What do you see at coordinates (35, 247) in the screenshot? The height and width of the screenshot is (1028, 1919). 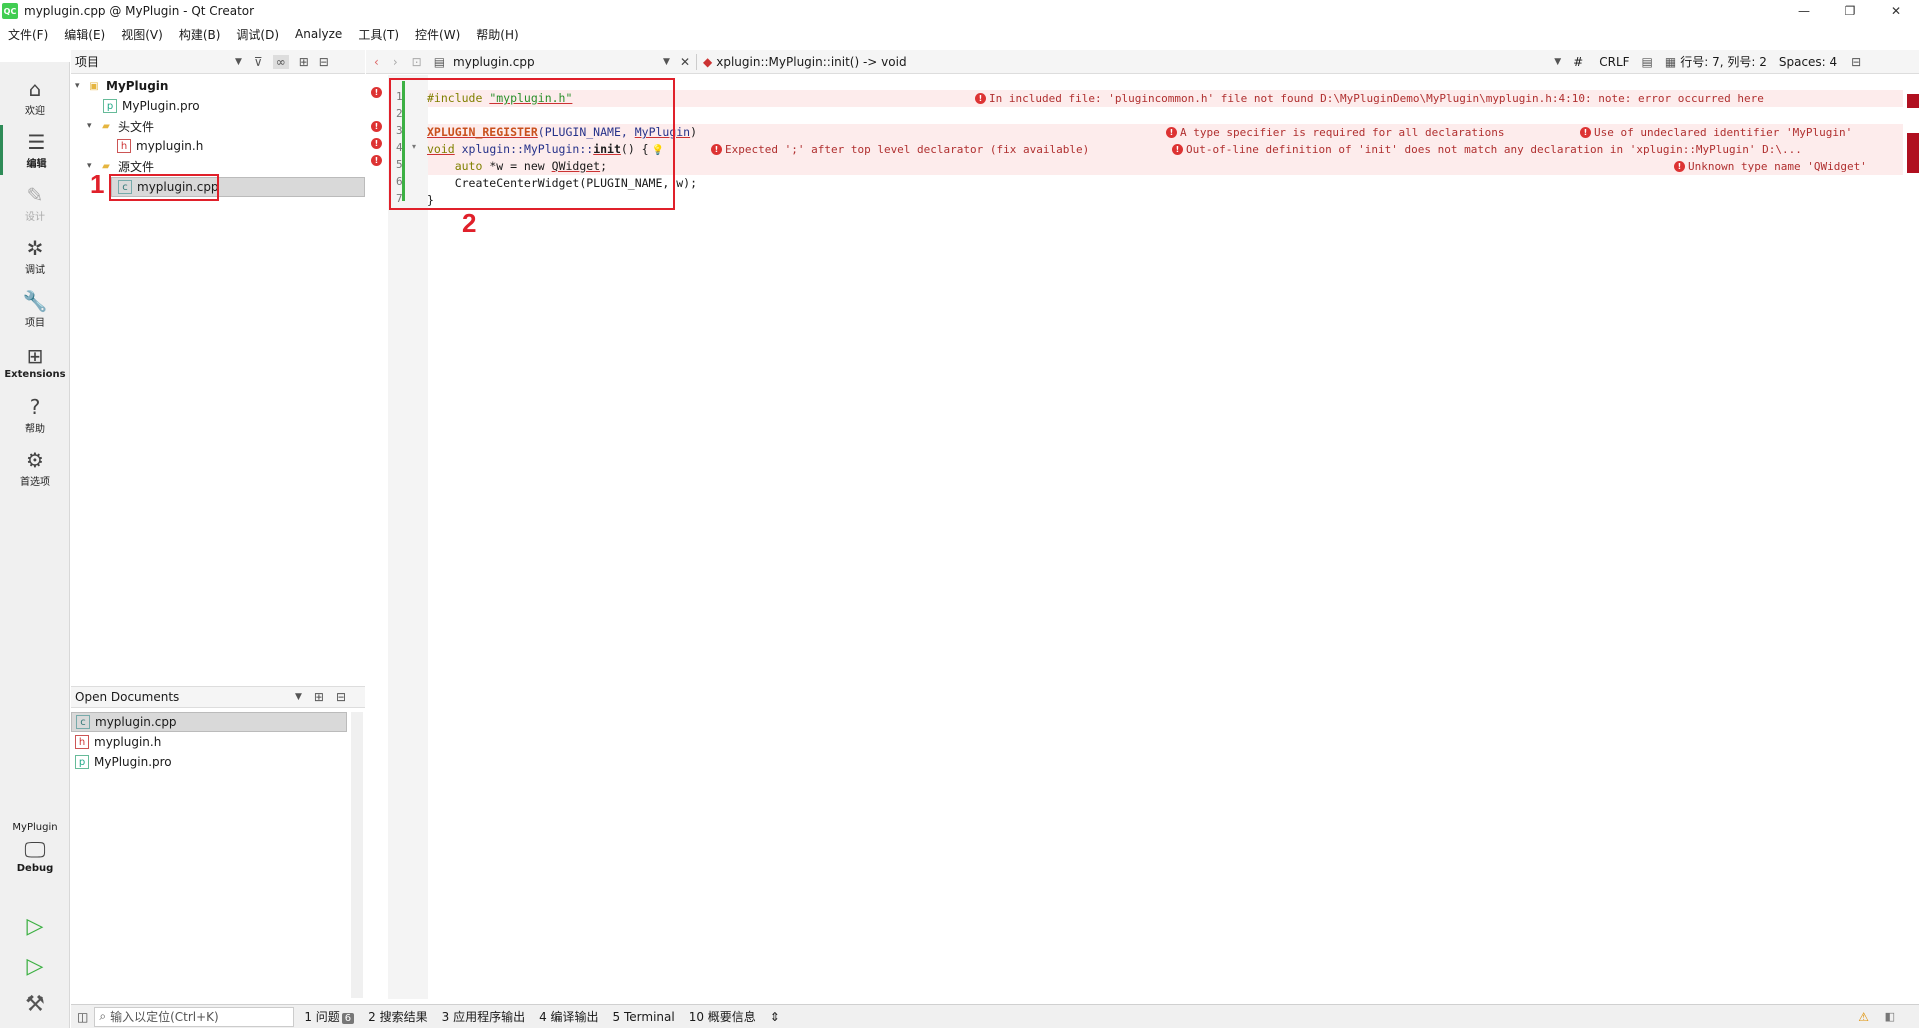 I see `bug-icon: ✲` at bounding box center [35, 247].